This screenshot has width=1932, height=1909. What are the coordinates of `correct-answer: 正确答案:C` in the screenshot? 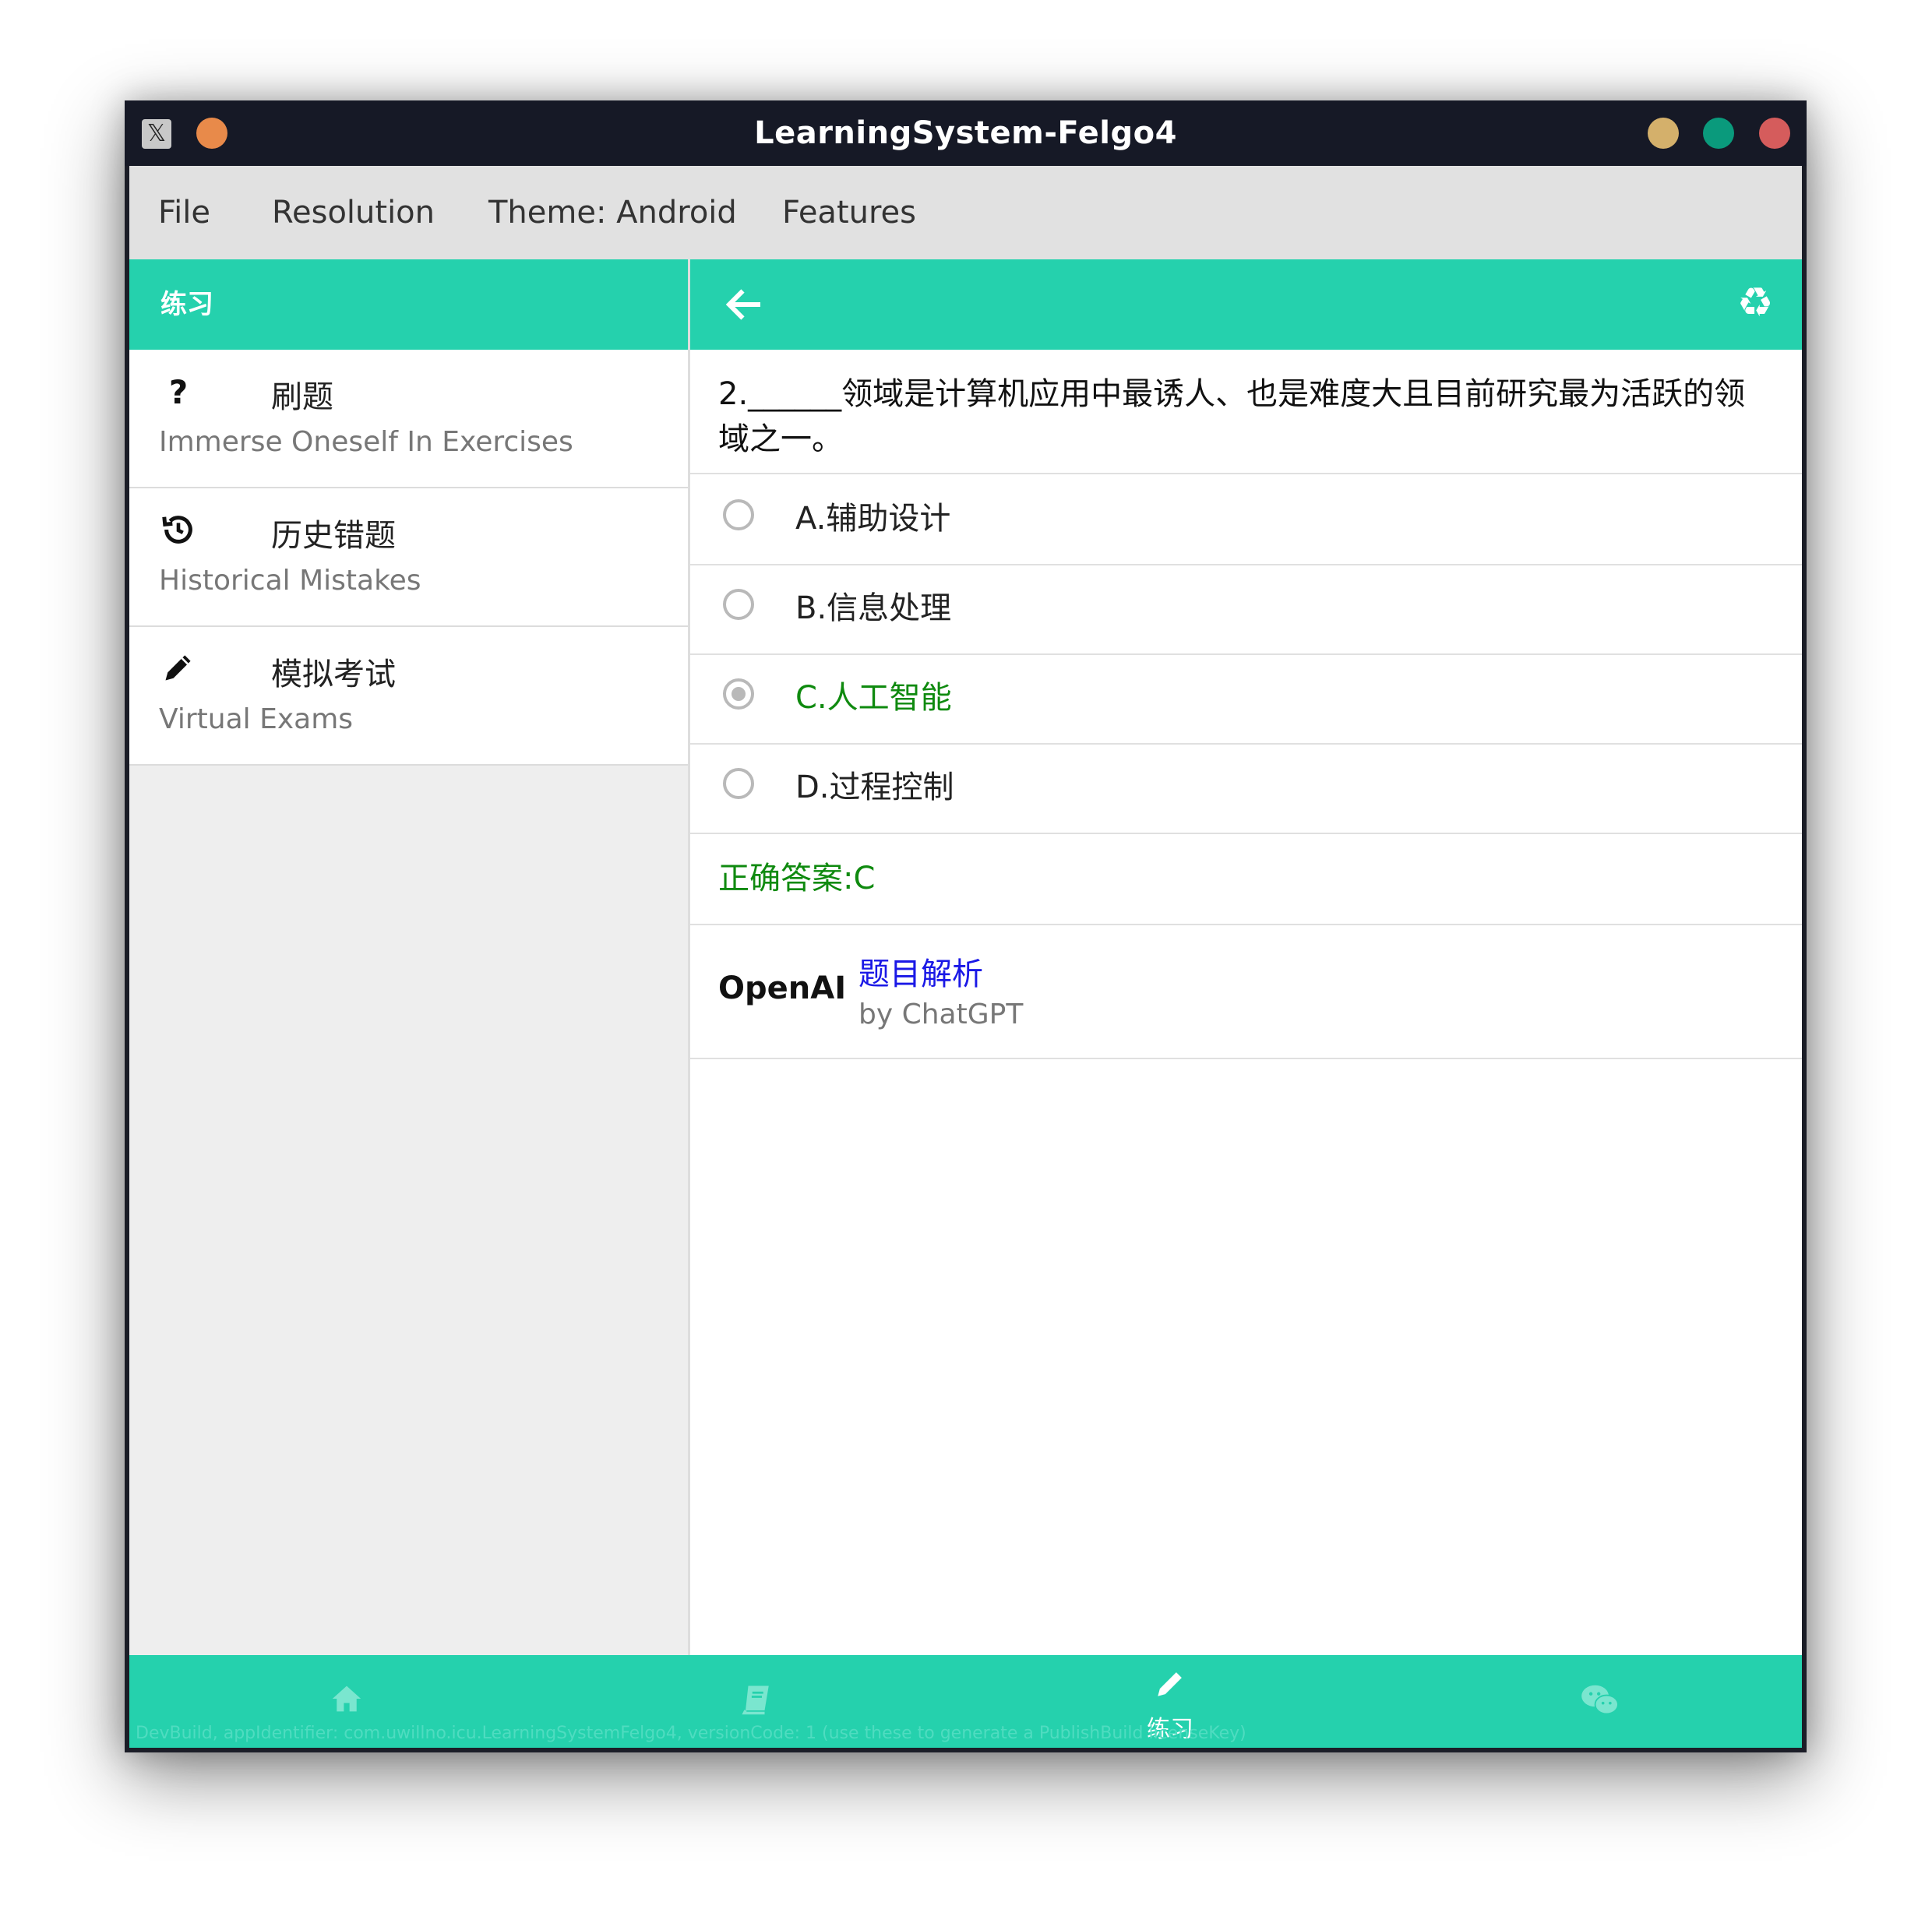 It's located at (797, 878).